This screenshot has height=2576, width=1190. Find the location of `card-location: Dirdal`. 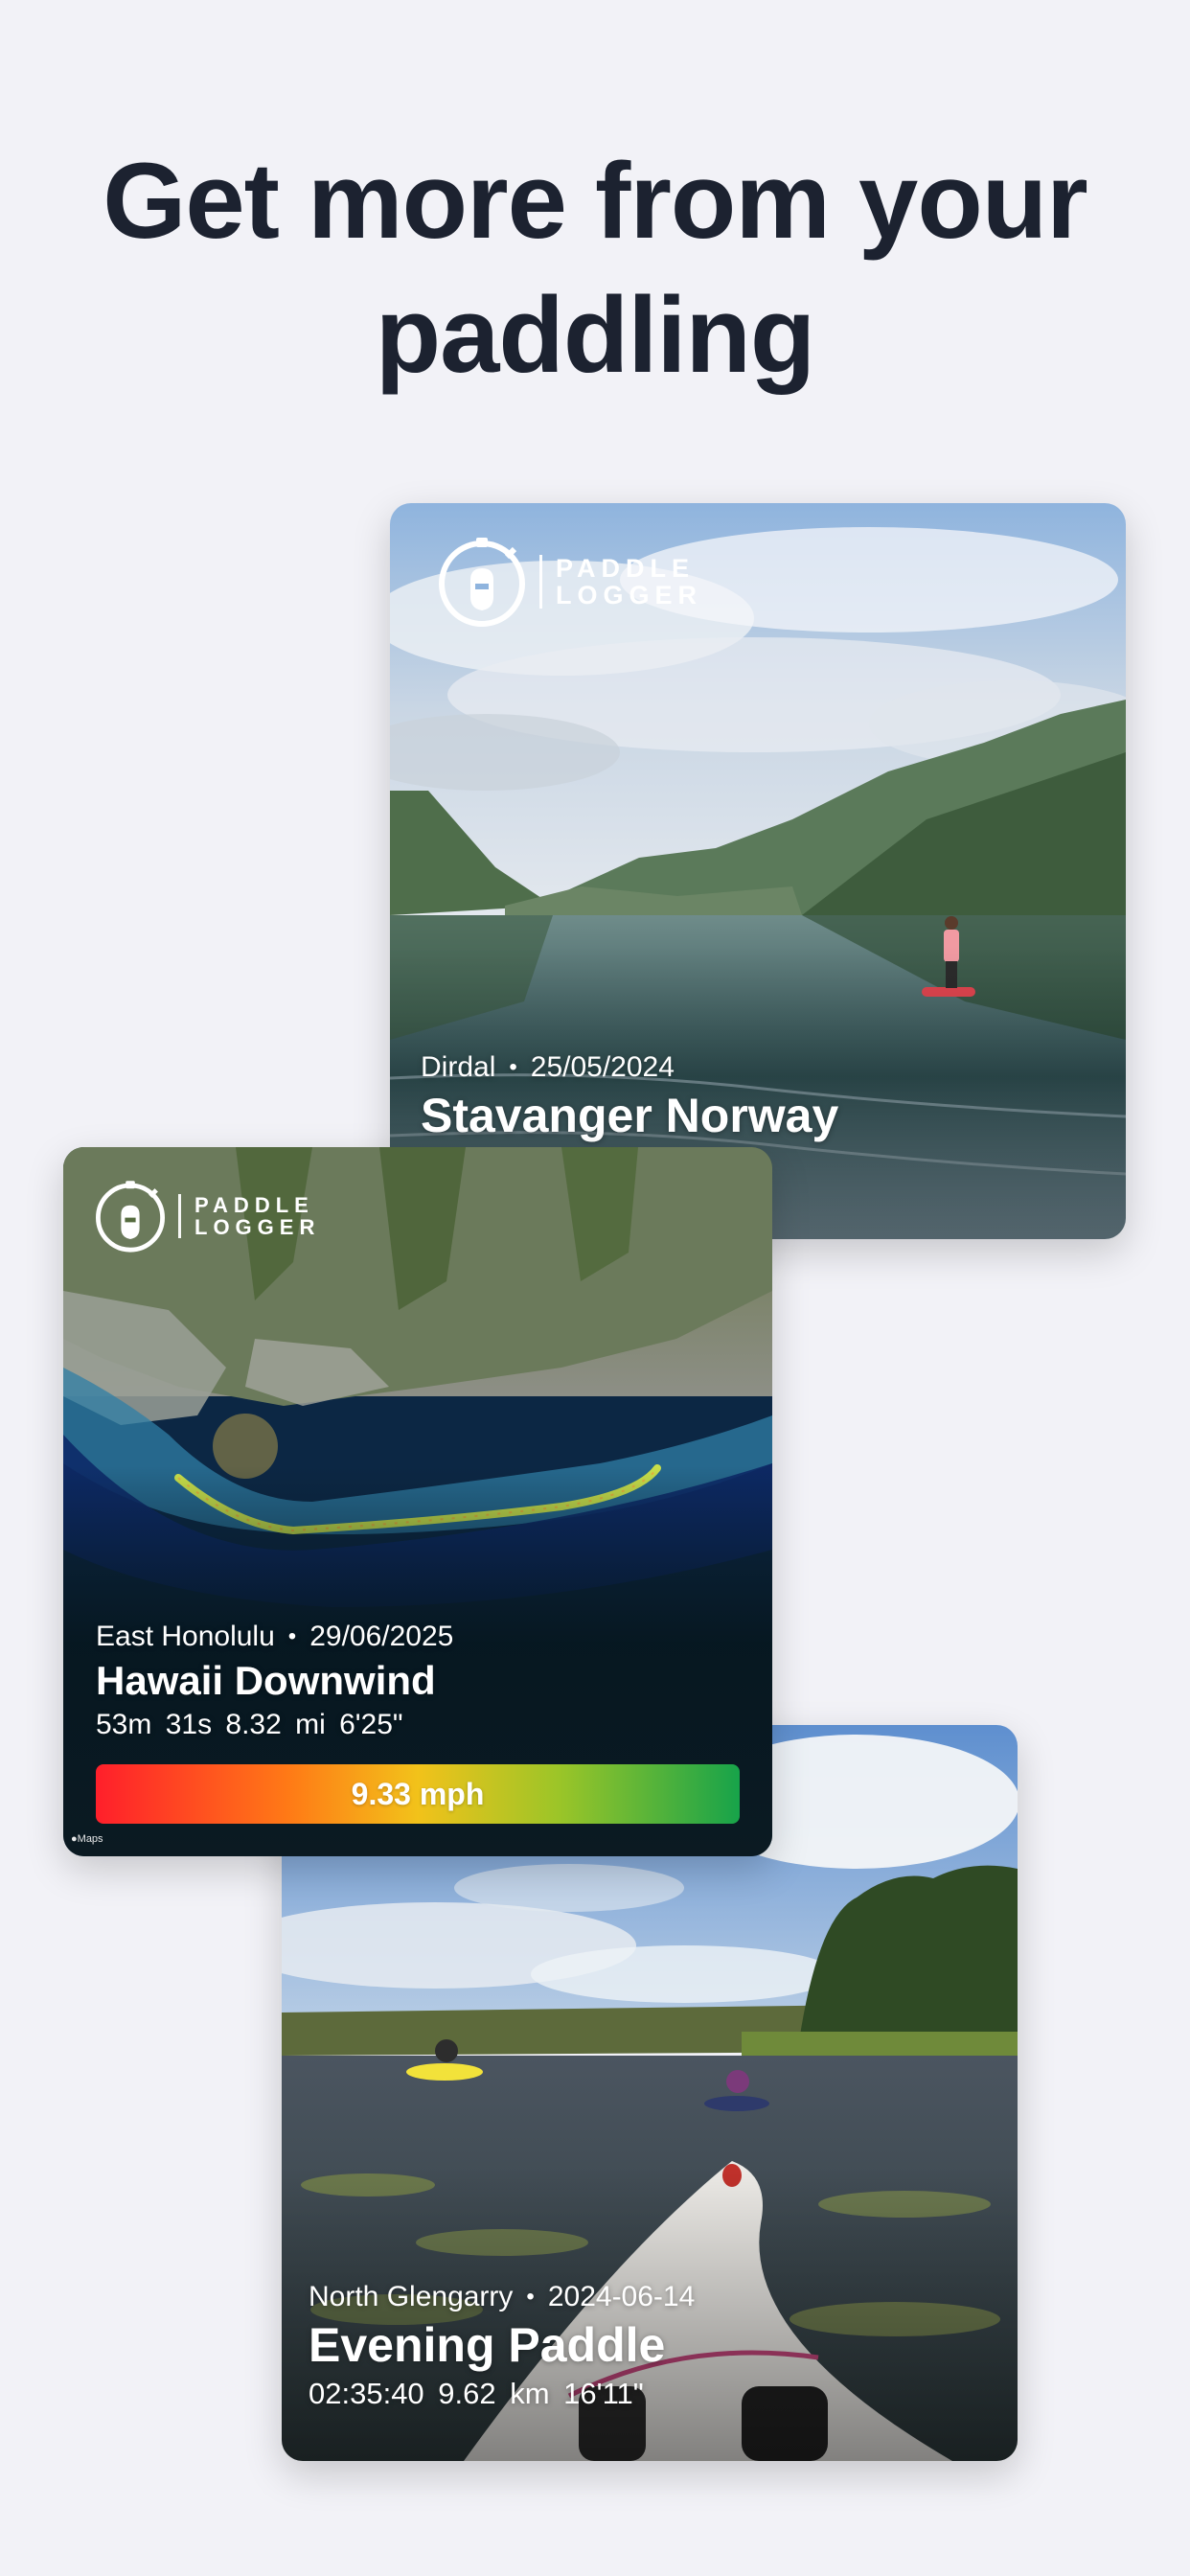

card-location: Dirdal is located at coordinates (459, 1067).